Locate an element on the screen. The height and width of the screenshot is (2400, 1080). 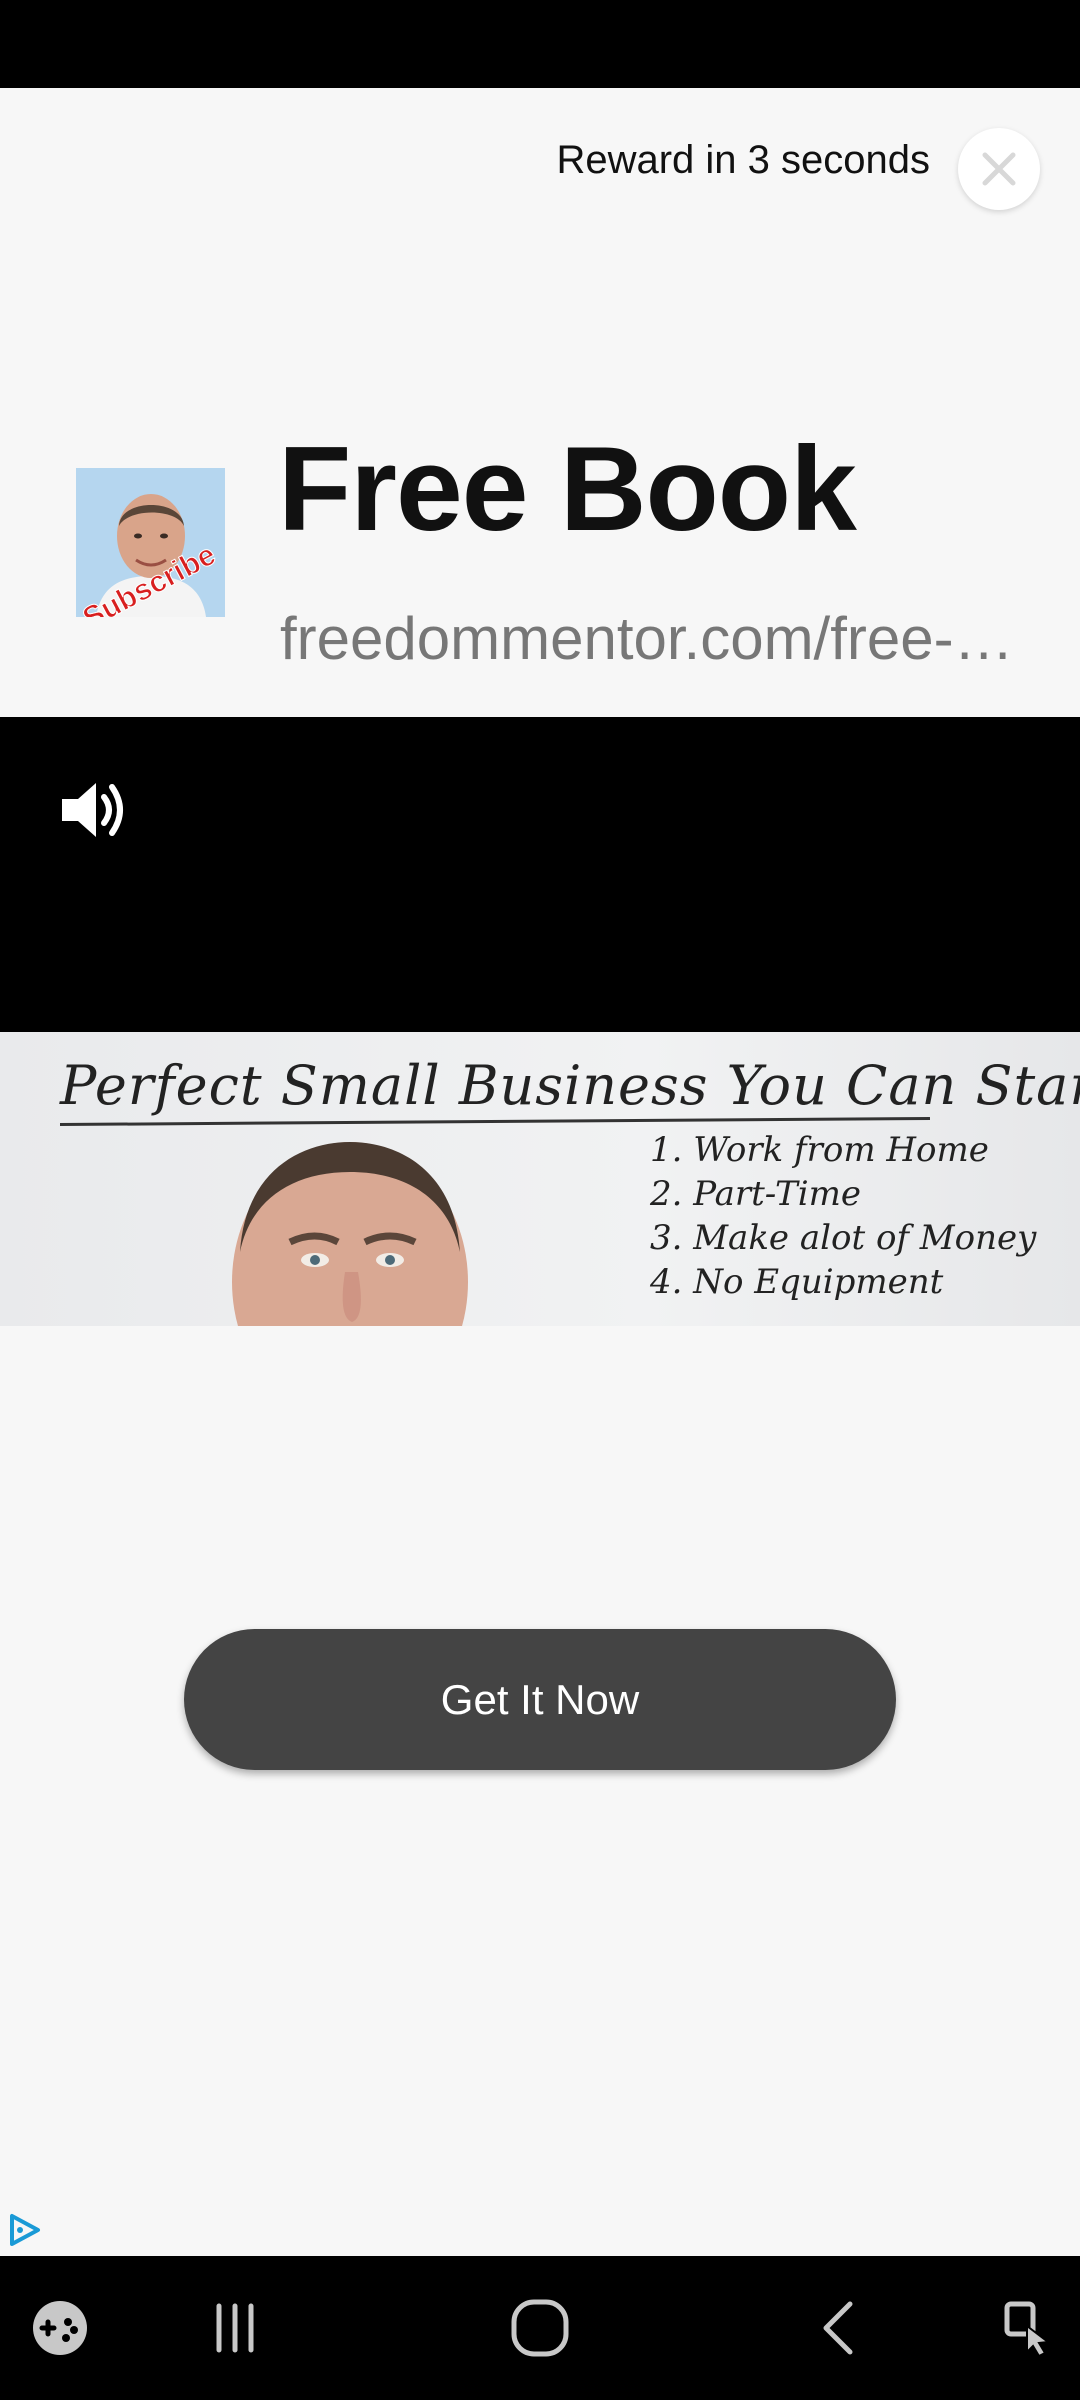
whiteboard-list-item: 3. Make alot of Money is located at coordinates (843, 1238).